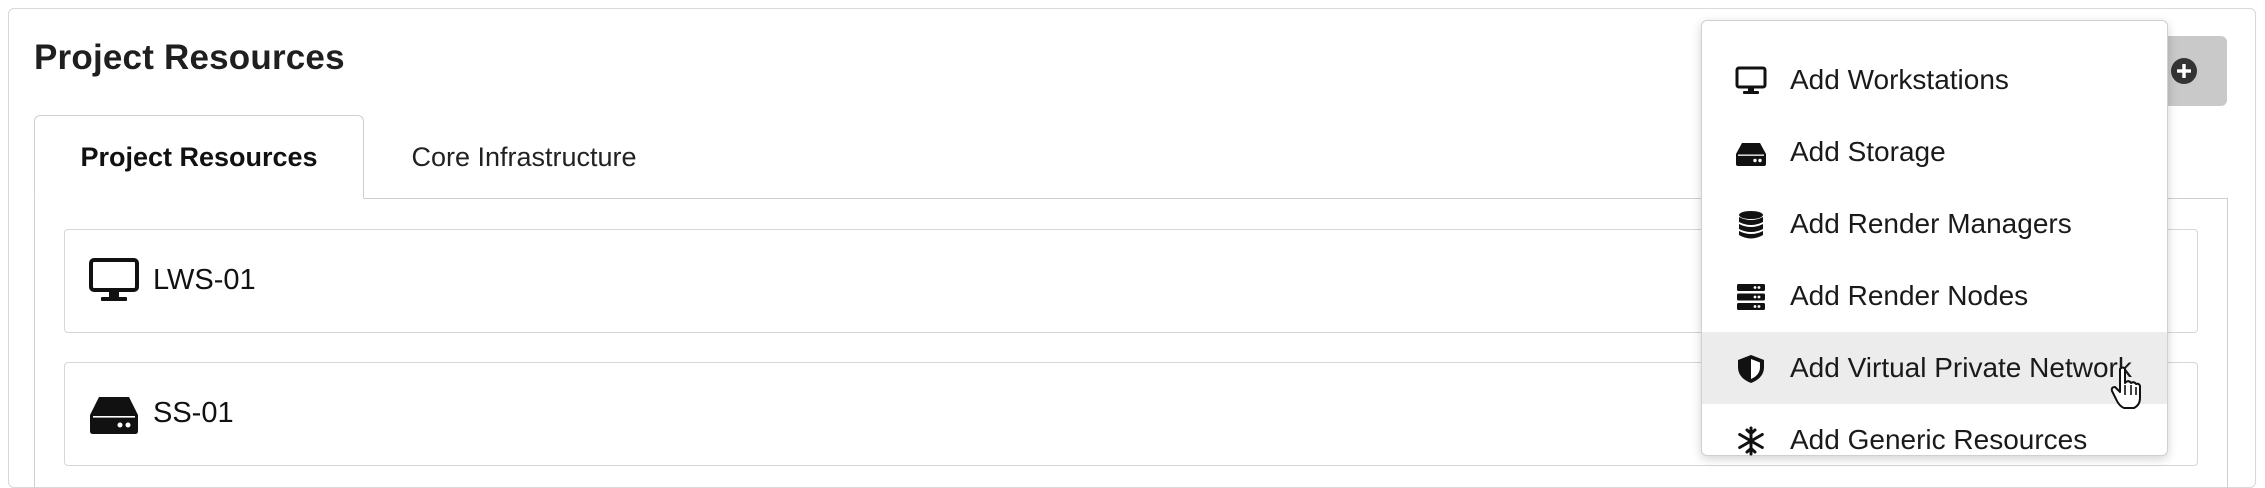  I want to click on menu-item-label: Add Render Managers, so click(1931, 223).